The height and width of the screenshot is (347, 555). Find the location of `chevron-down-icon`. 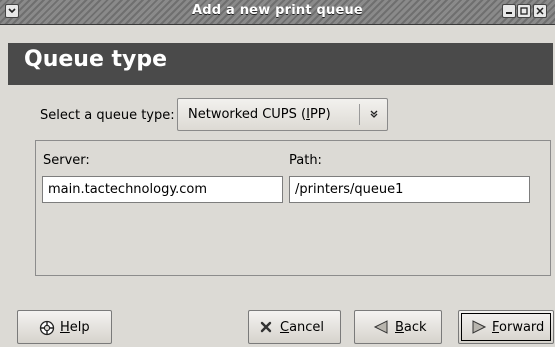

chevron-down-icon is located at coordinates (374, 114).